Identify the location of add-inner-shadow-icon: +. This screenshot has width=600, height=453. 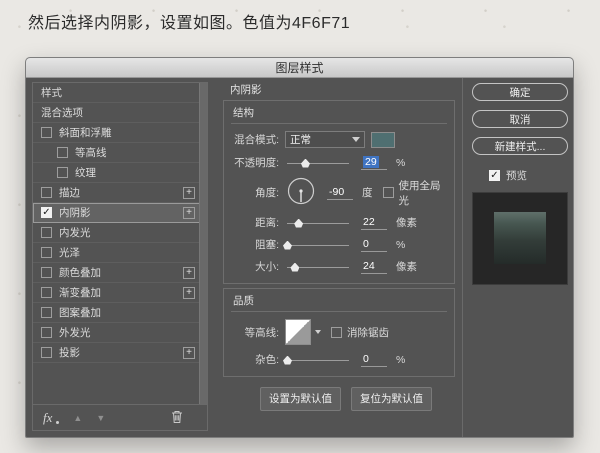
(189, 212).